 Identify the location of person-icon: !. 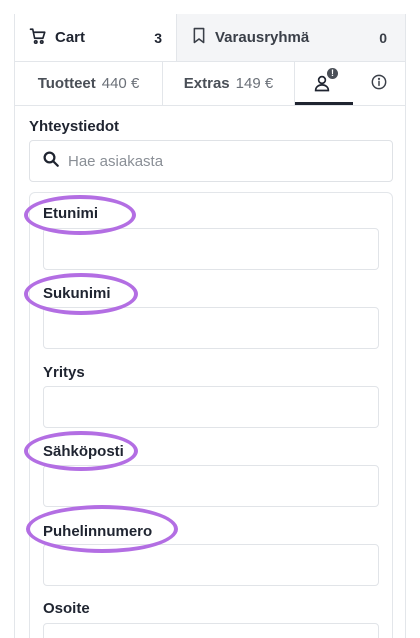
(325, 80).